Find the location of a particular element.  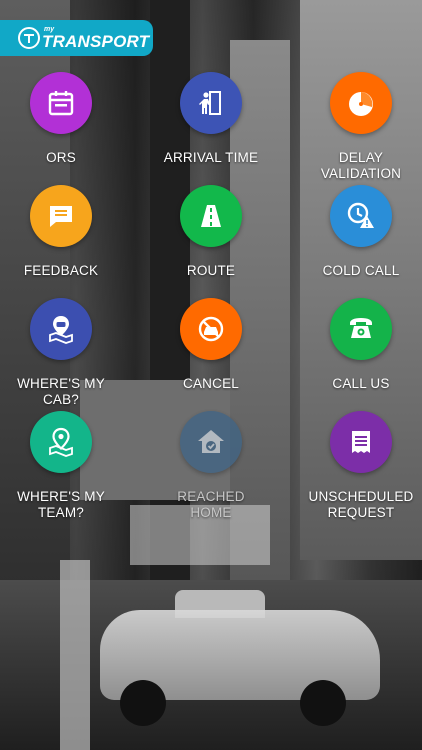

cold-call-button: COLD CALL is located at coordinates (356, 232).